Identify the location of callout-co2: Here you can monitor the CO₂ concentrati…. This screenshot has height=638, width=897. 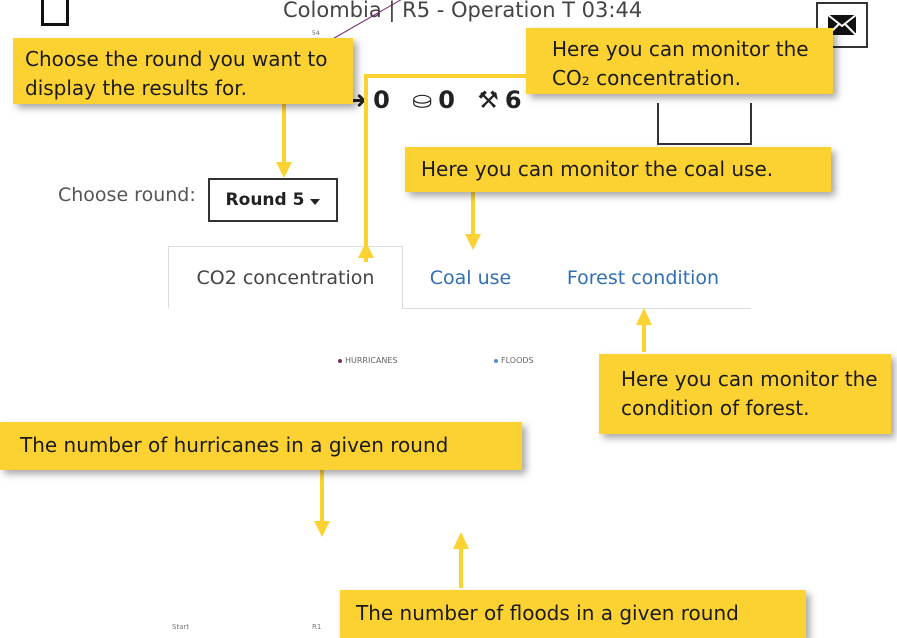
(679, 61).